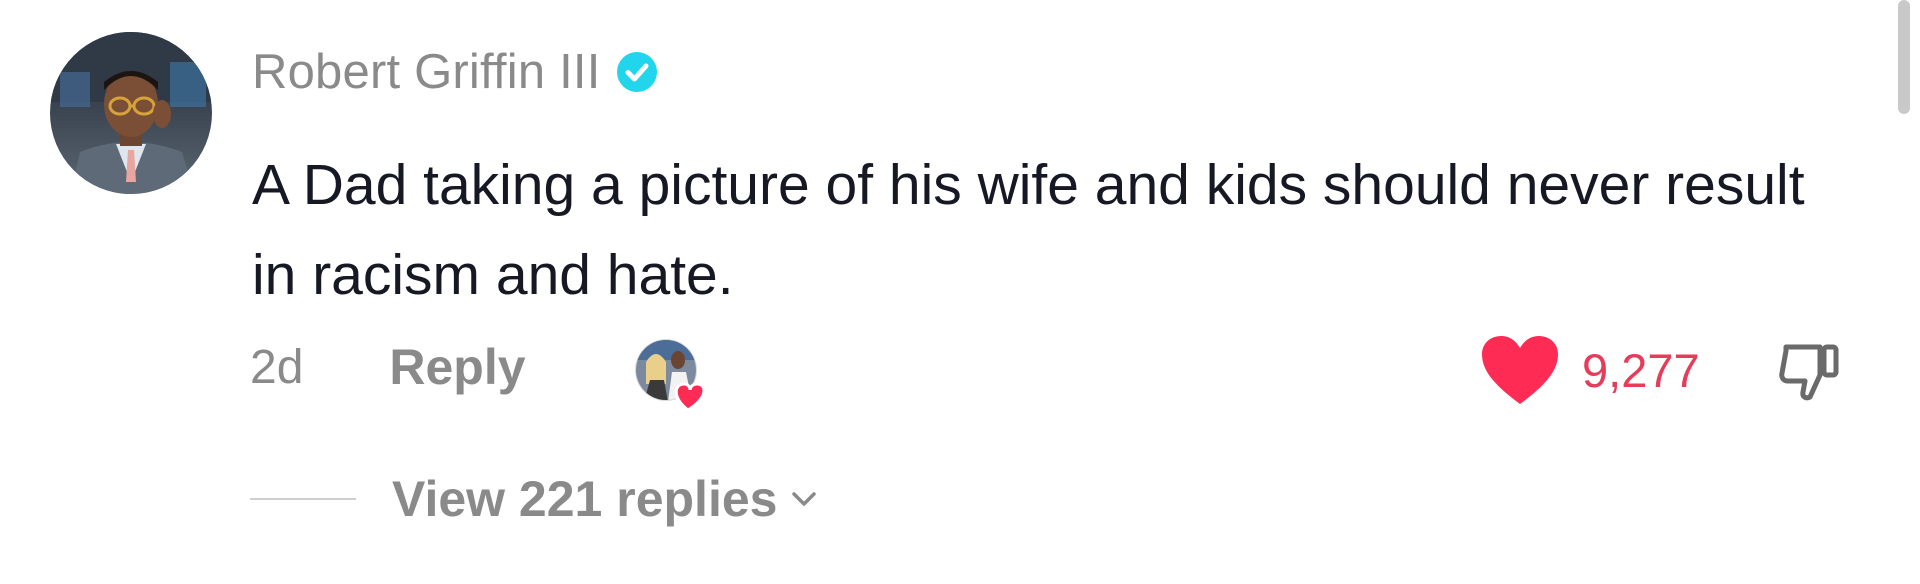  Describe the element at coordinates (1520, 370) in the screenshot. I see `heart-icon` at that location.